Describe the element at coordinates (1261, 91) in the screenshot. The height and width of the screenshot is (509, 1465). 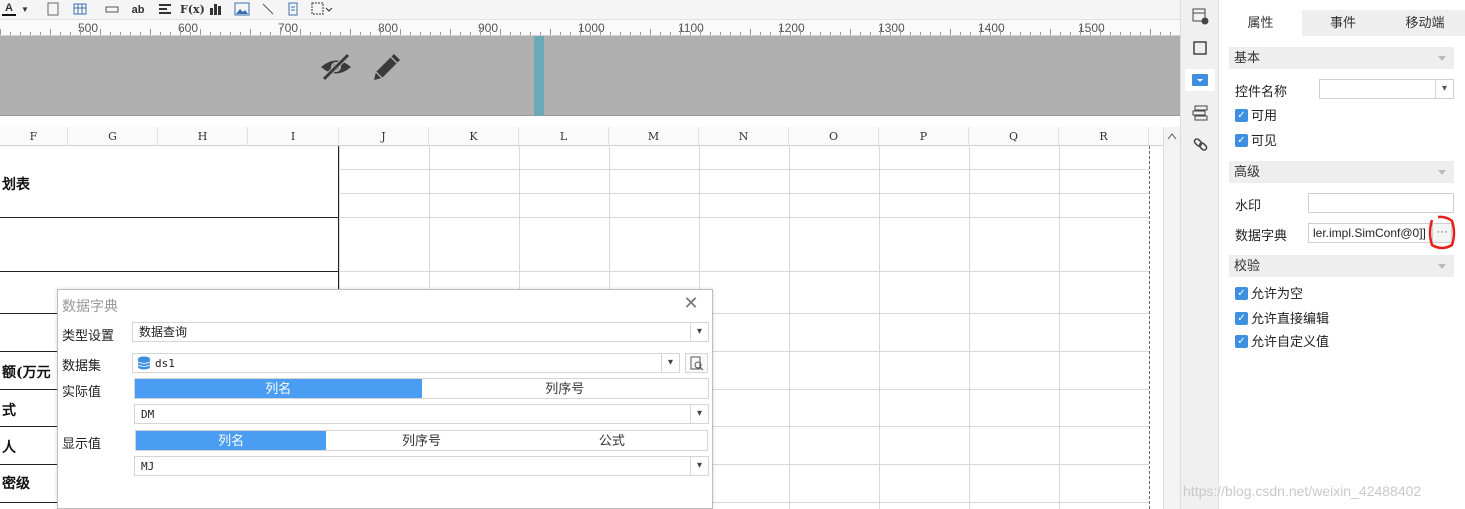
I see `control-name-label: 控件名称` at that location.